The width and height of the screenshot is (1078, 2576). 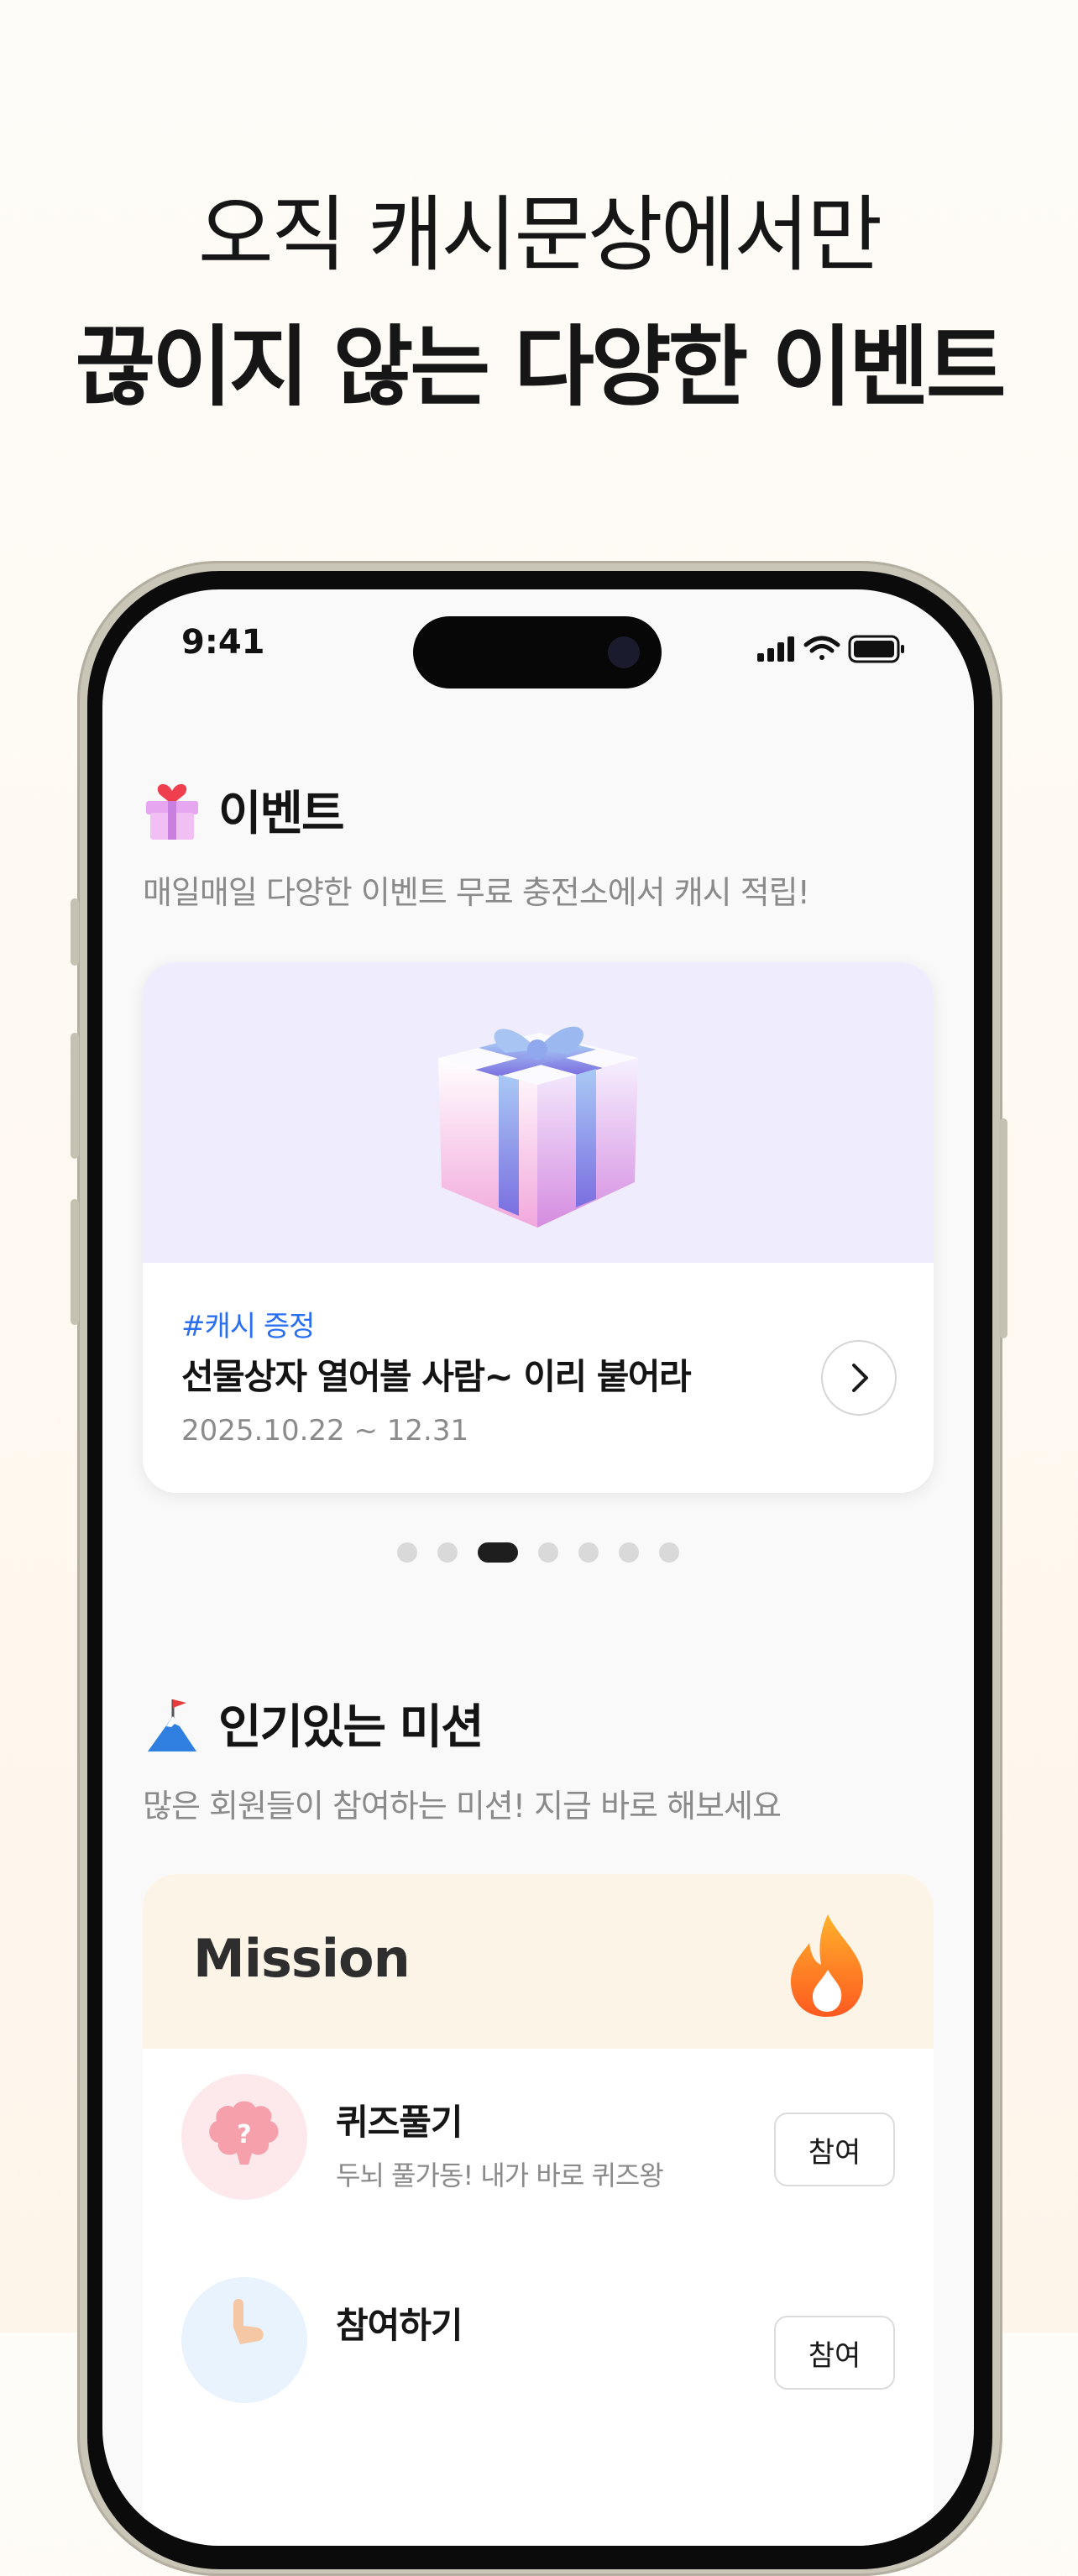 I want to click on phone-volume-down, so click(x=75, y=1262).